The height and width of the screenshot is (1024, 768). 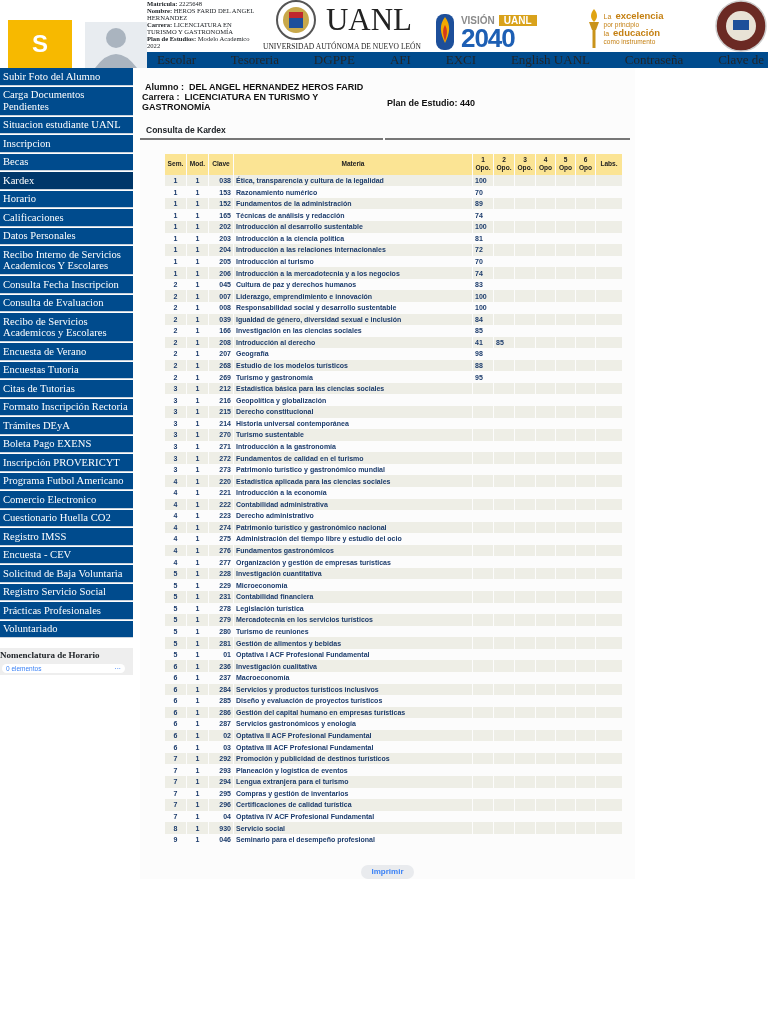 What do you see at coordinates (66, 370) in the screenshot?
I see `sidebar-item: Encuestas Tutoria` at bounding box center [66, 370].